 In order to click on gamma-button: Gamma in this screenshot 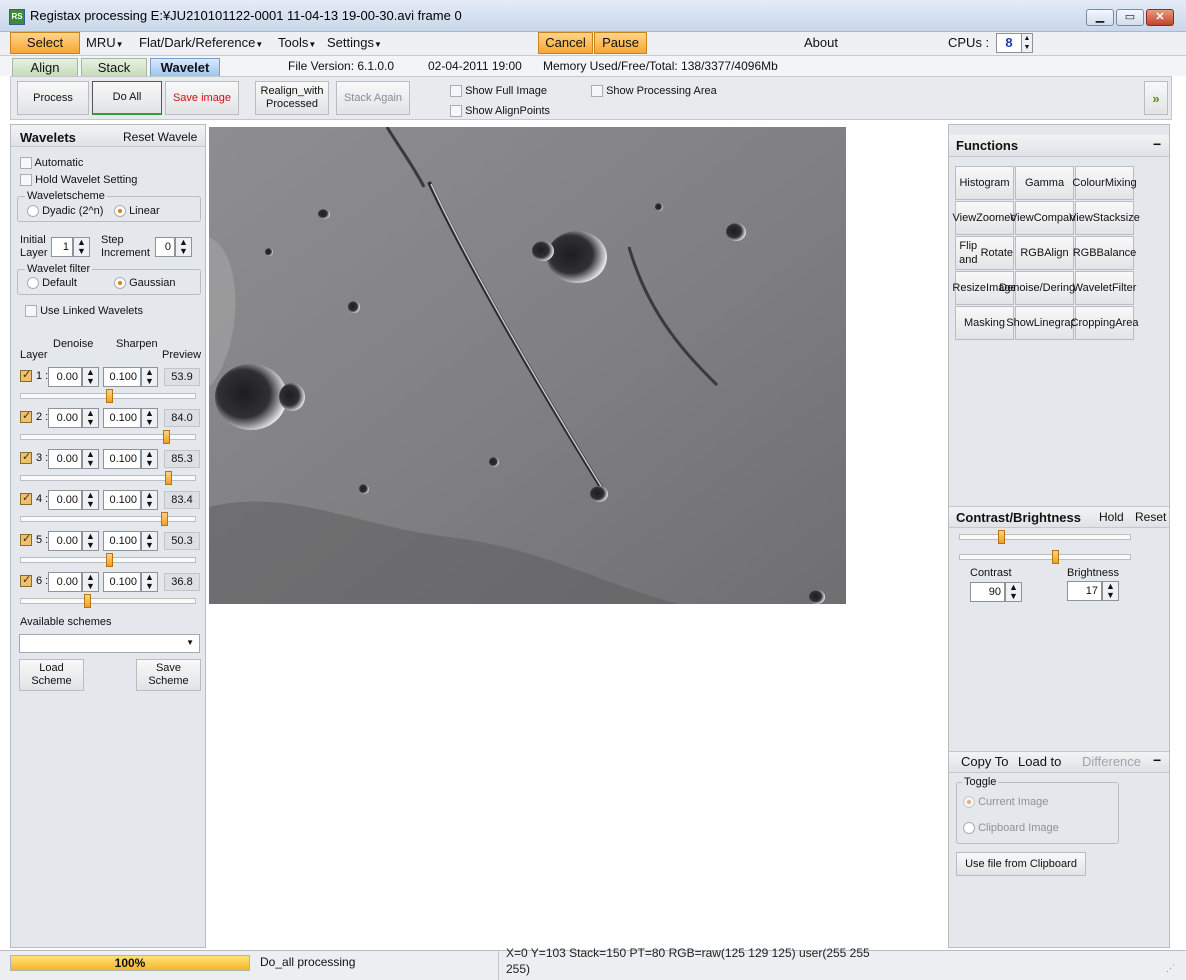, I will do `click(1044, 183)`.